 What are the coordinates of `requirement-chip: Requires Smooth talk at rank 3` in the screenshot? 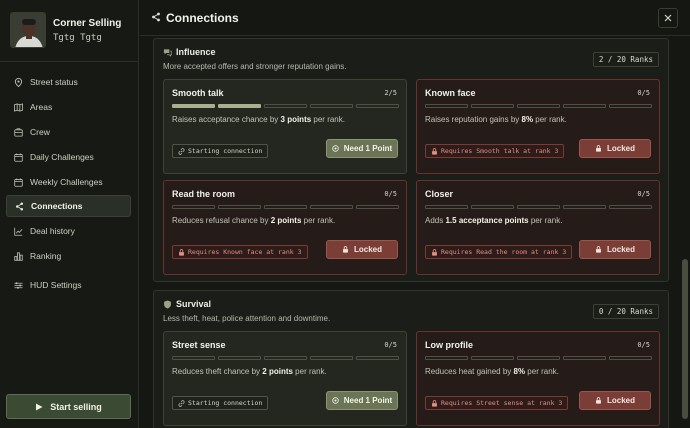 It's located at (495, 151).